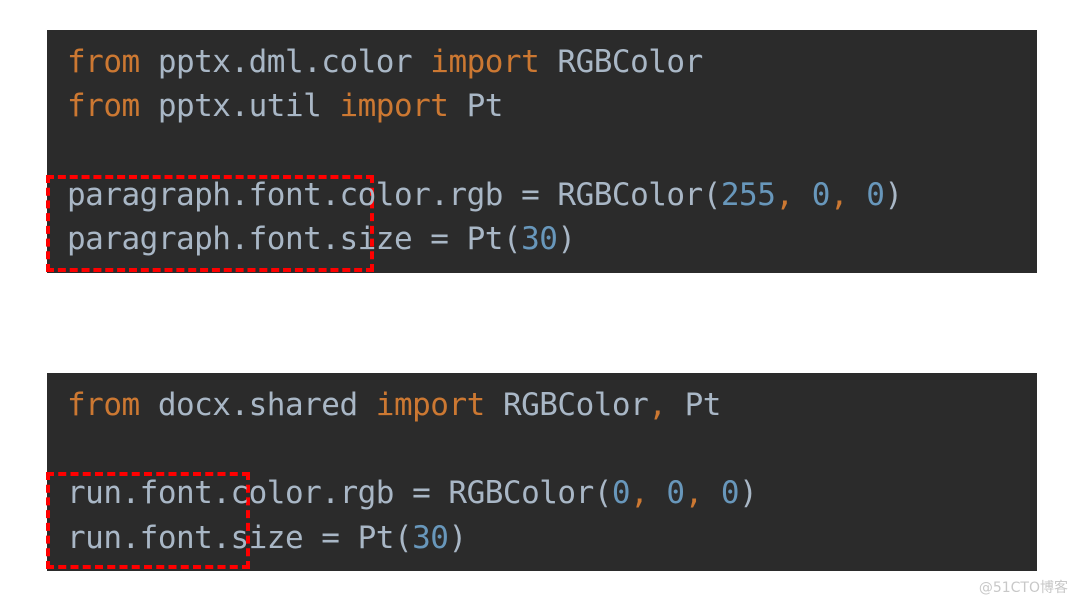 The image size is (1080, 603). Describe the element at coordinates (339, 493) in the screenshot. I see `code-token: run.font.color.rgb = RGBColor(` at that location.